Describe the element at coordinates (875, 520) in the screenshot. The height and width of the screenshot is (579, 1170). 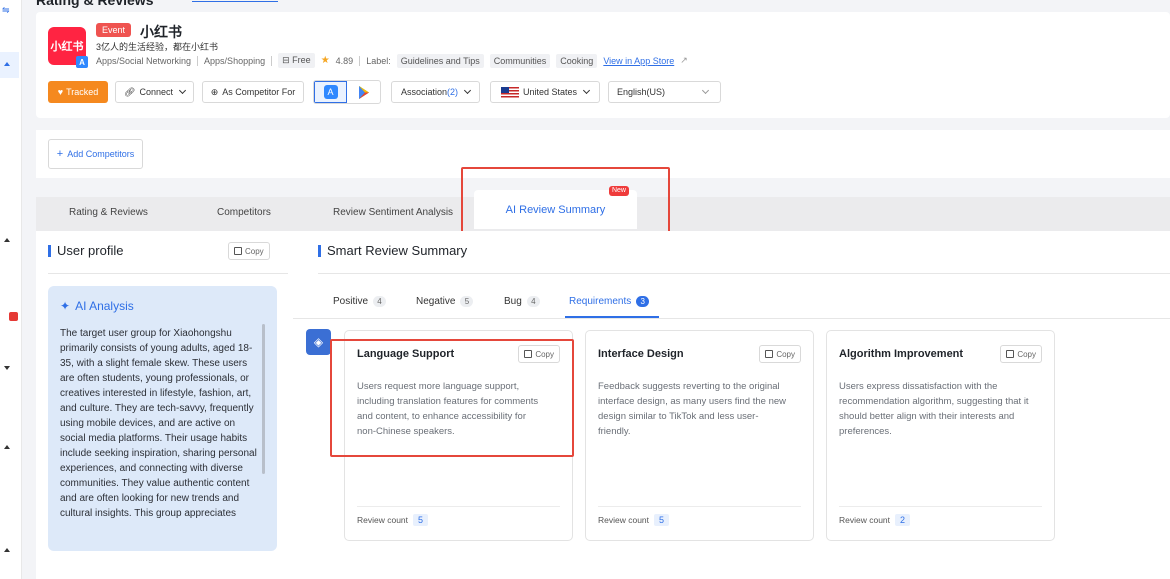
I see `review-count: Review count 2` at that location.